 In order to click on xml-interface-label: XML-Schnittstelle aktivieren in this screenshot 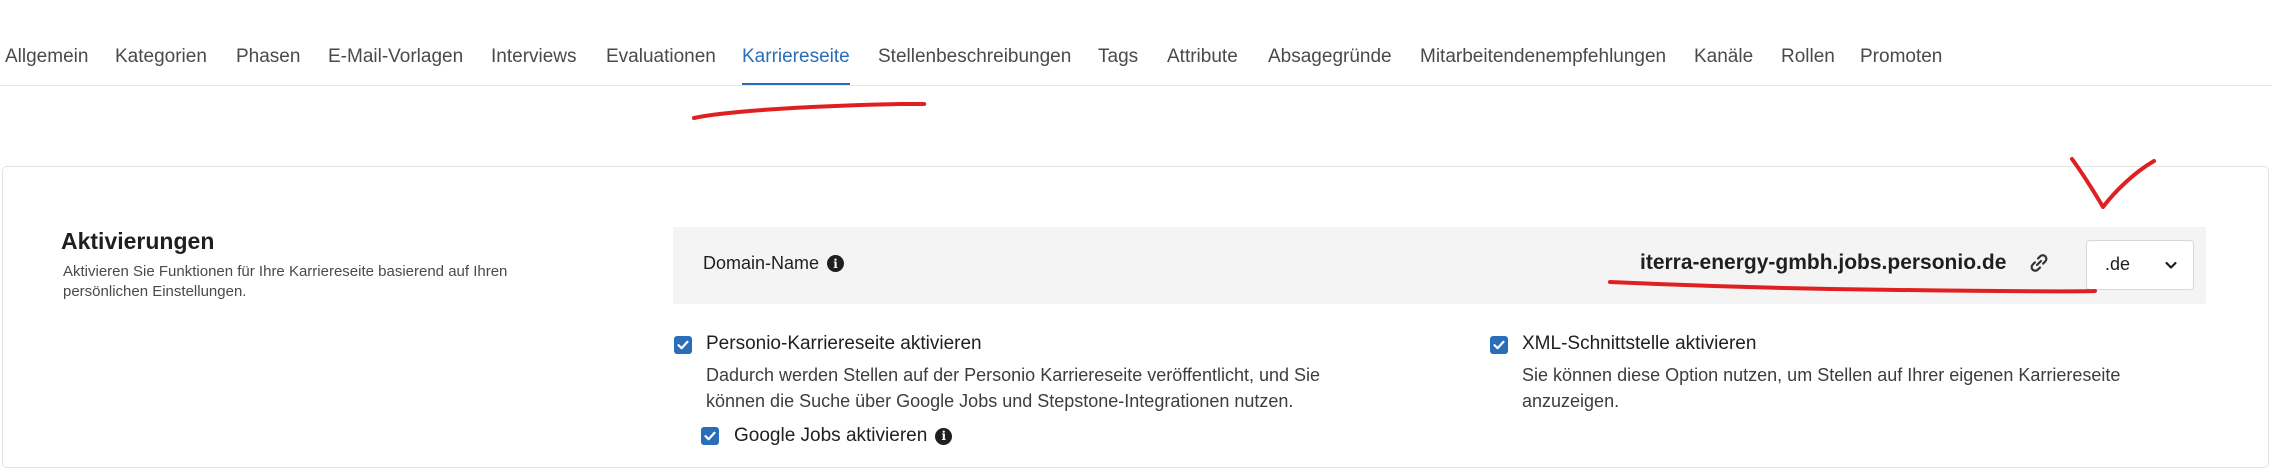, I will do `click(1639, 344)`.